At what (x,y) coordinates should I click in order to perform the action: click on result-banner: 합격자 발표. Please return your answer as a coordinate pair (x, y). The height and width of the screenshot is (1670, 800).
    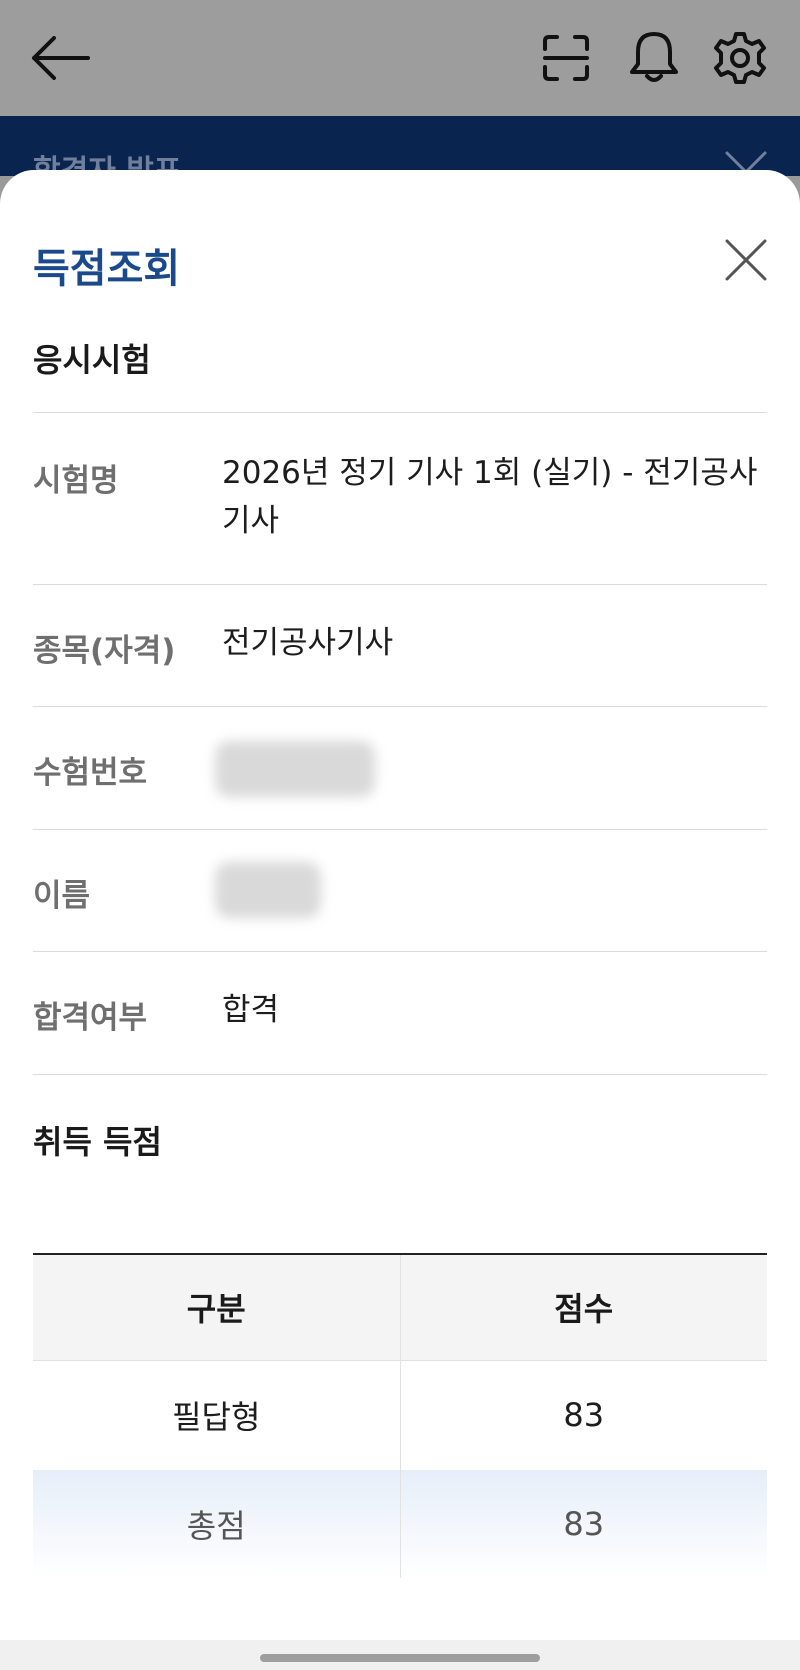
    Looking at the image, I should click on (400, 154).